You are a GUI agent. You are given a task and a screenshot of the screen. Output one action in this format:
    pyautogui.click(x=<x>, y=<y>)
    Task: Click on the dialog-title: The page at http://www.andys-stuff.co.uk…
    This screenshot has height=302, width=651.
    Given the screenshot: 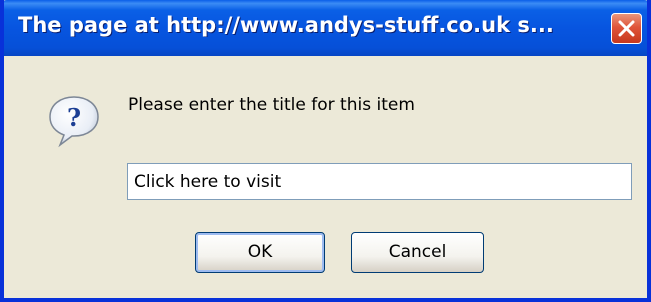 What is the action you would take?
    pyautogui.click(x=286, y=25)
    